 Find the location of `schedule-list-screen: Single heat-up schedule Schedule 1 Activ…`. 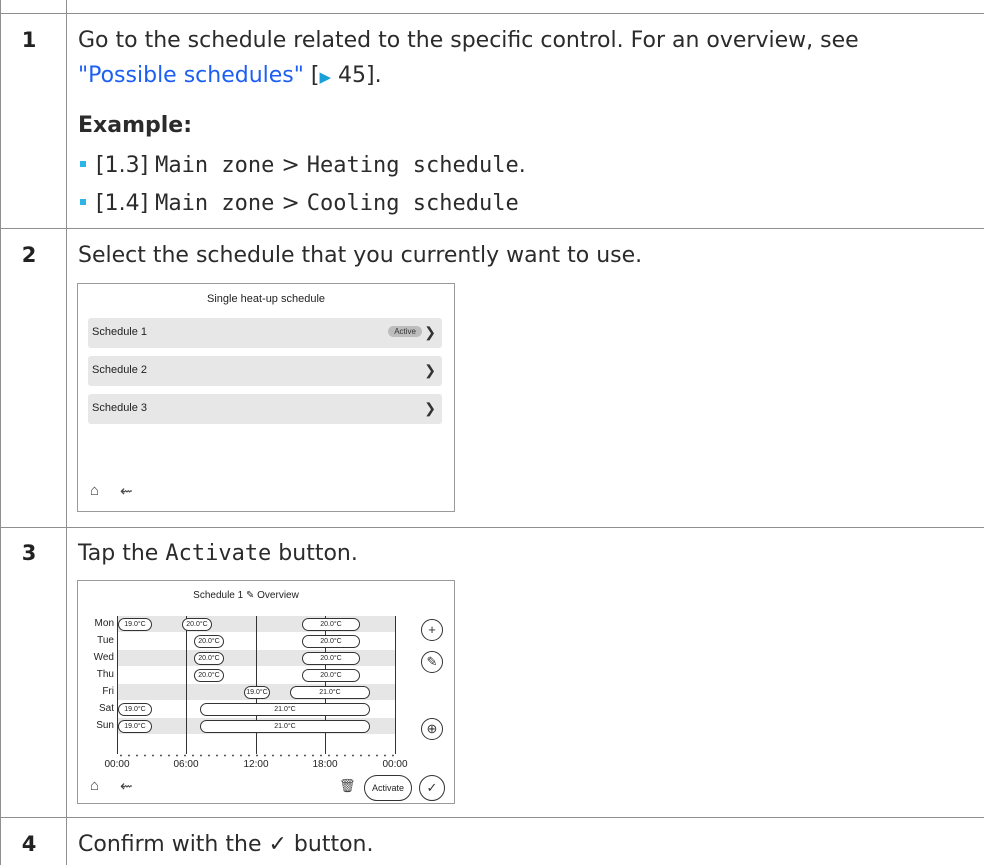

schedule-list-screen: Single heat-up schedule Schedule 1 Activ… is located at coordinates (266, 397).